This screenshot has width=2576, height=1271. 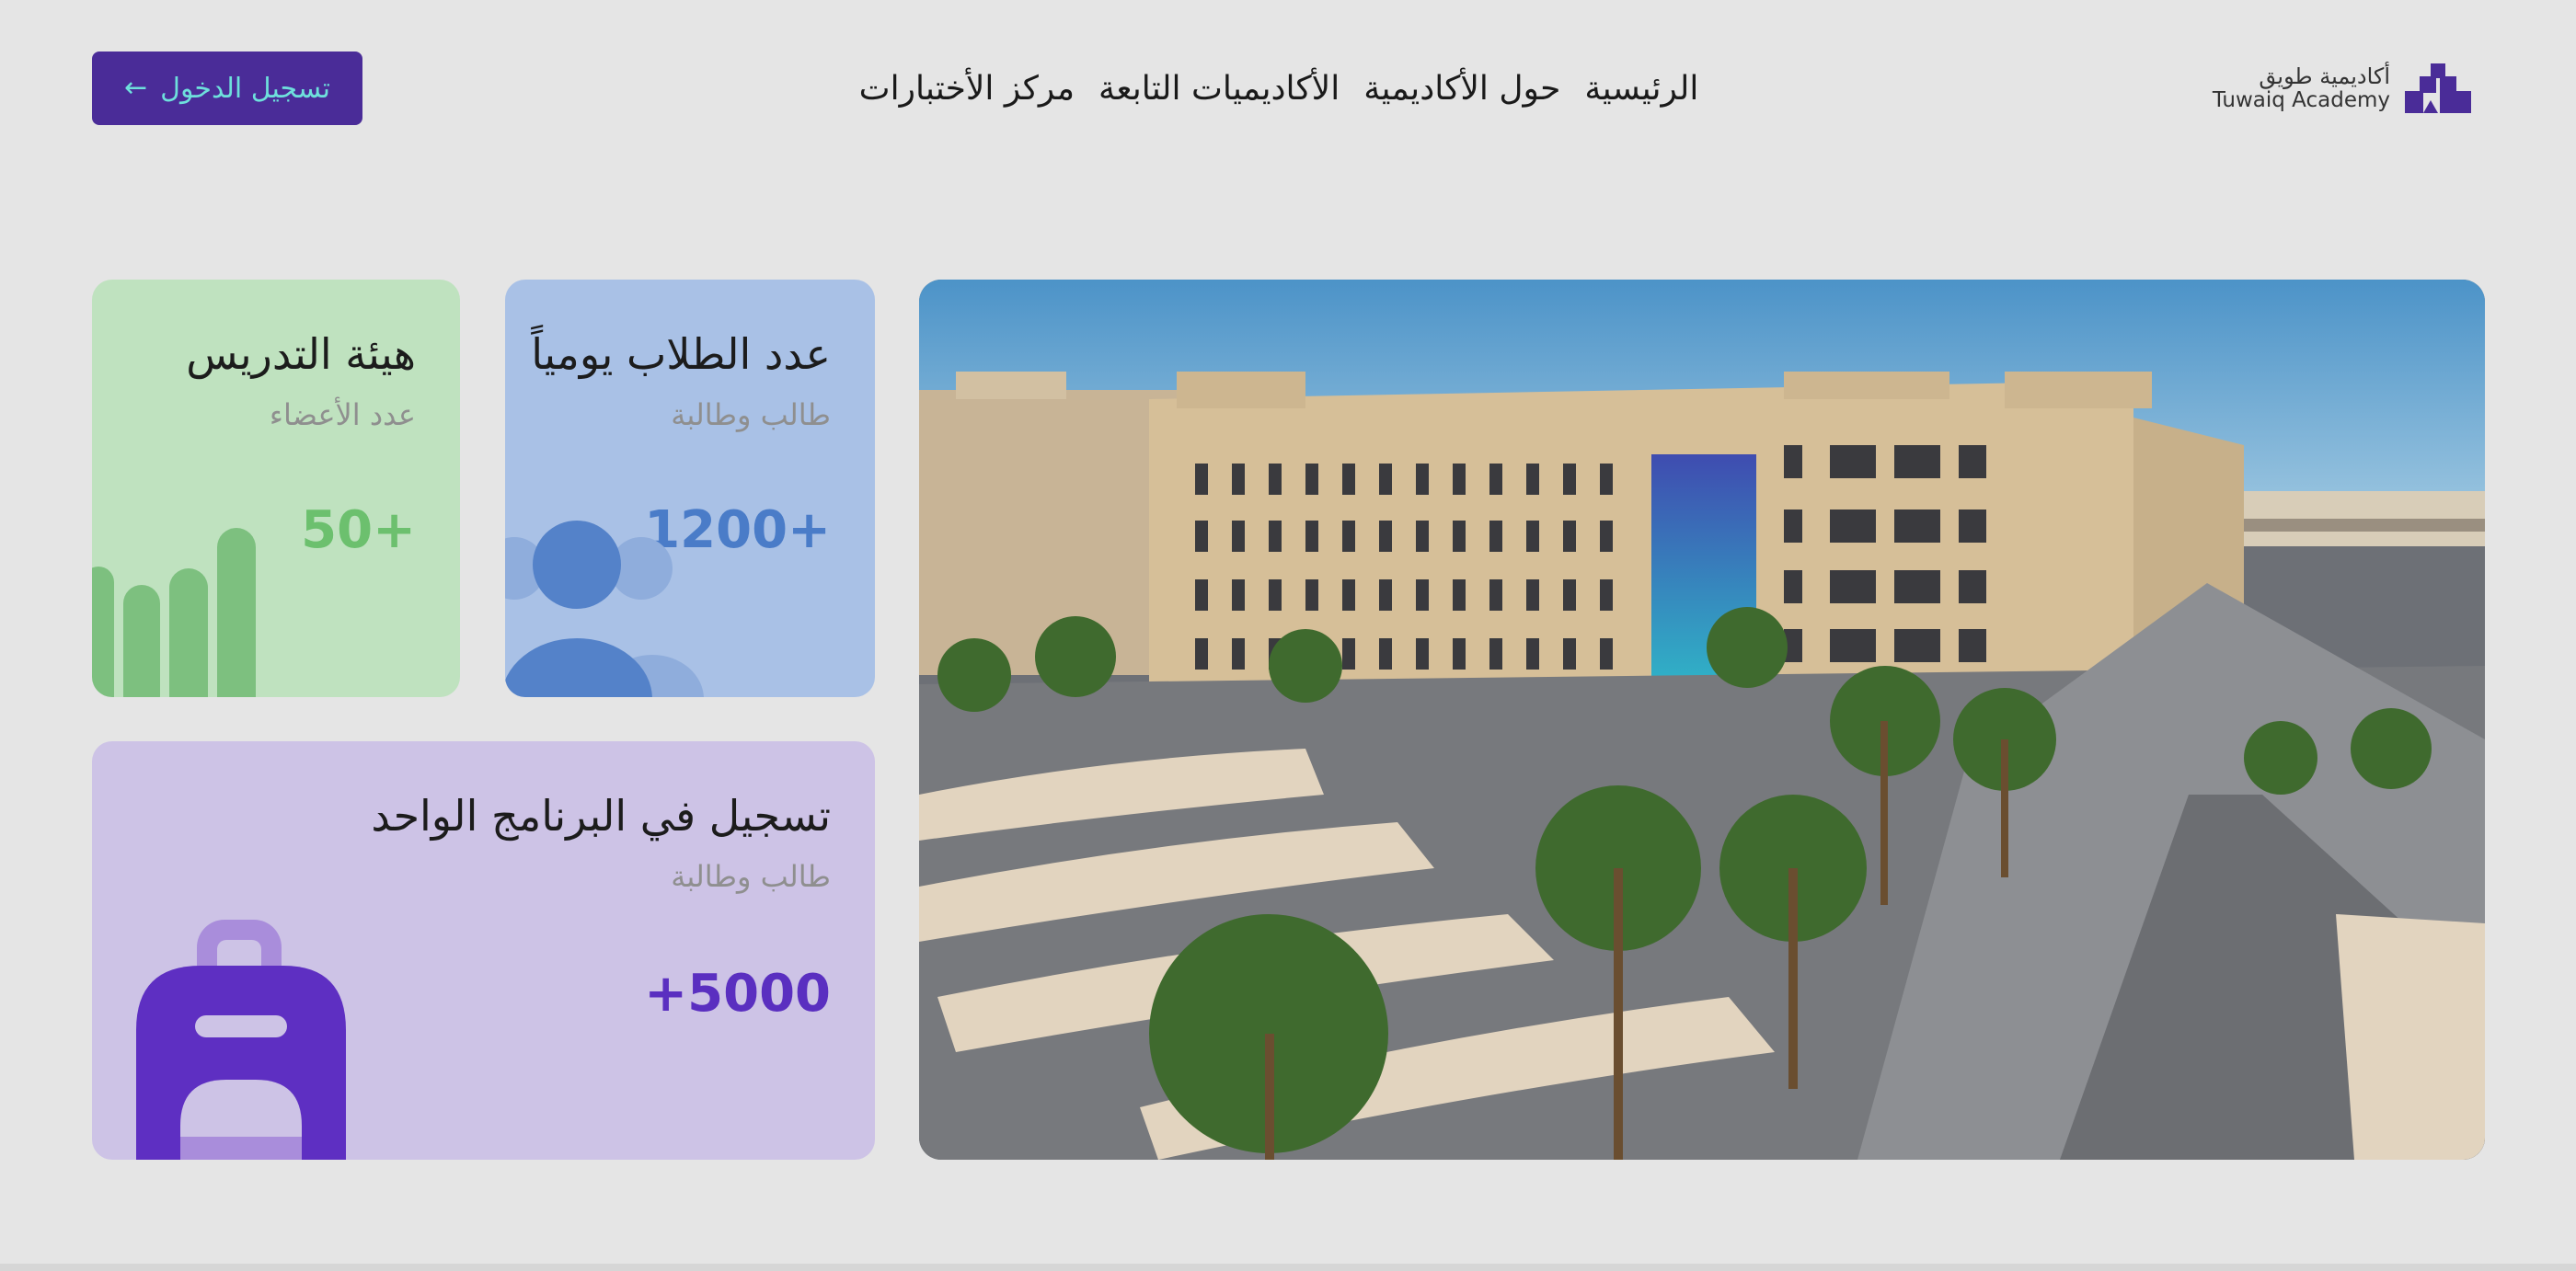 I want to click on arrow-left-icon: ←, so click(x=136, y=88).